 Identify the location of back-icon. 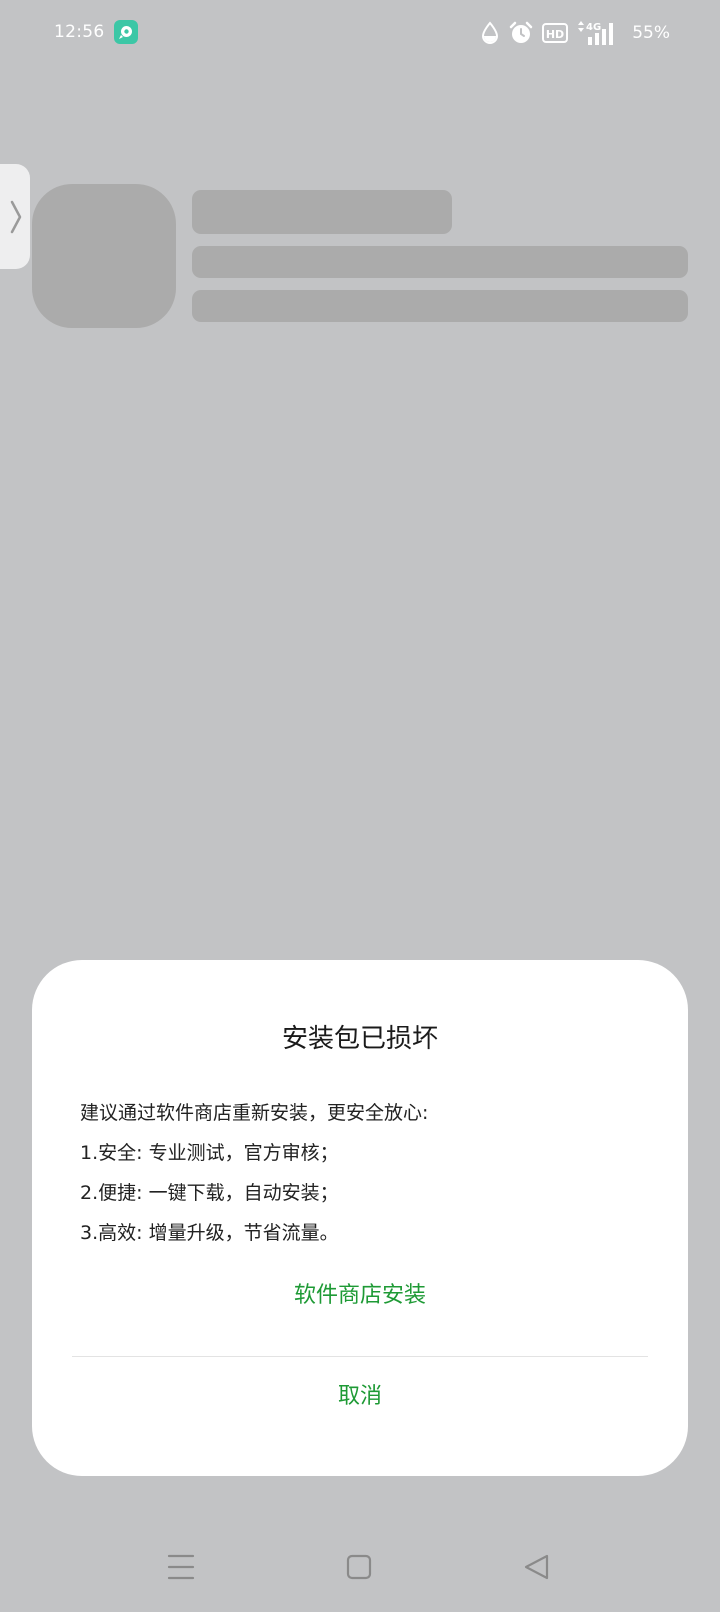
(537, 1567).